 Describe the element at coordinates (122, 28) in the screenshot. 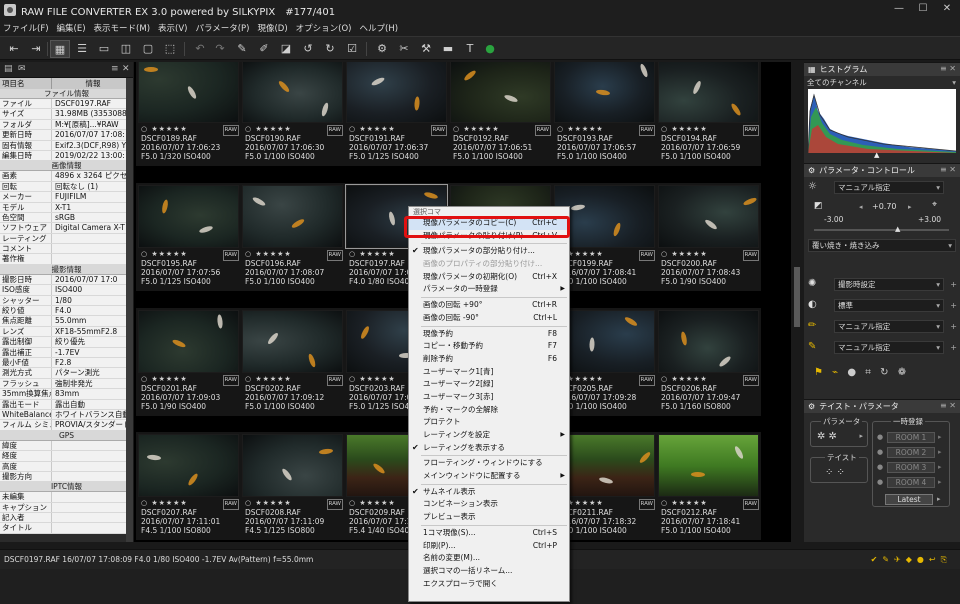

I see `menu-view-mode: 表示モード(M)` at that location.